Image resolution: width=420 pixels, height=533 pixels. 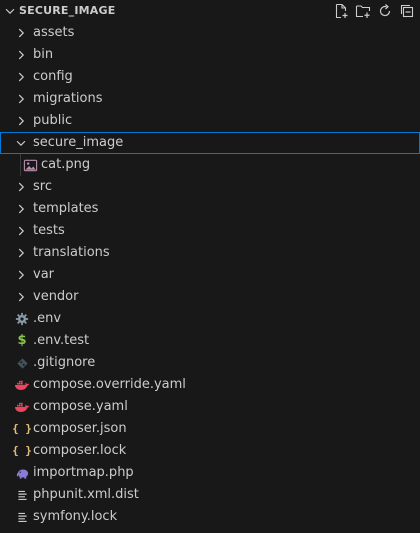 What do you see at coordinates (210, 209) in the screenshot?
I see `folder-row: templates` at bounding box center [210, 209].